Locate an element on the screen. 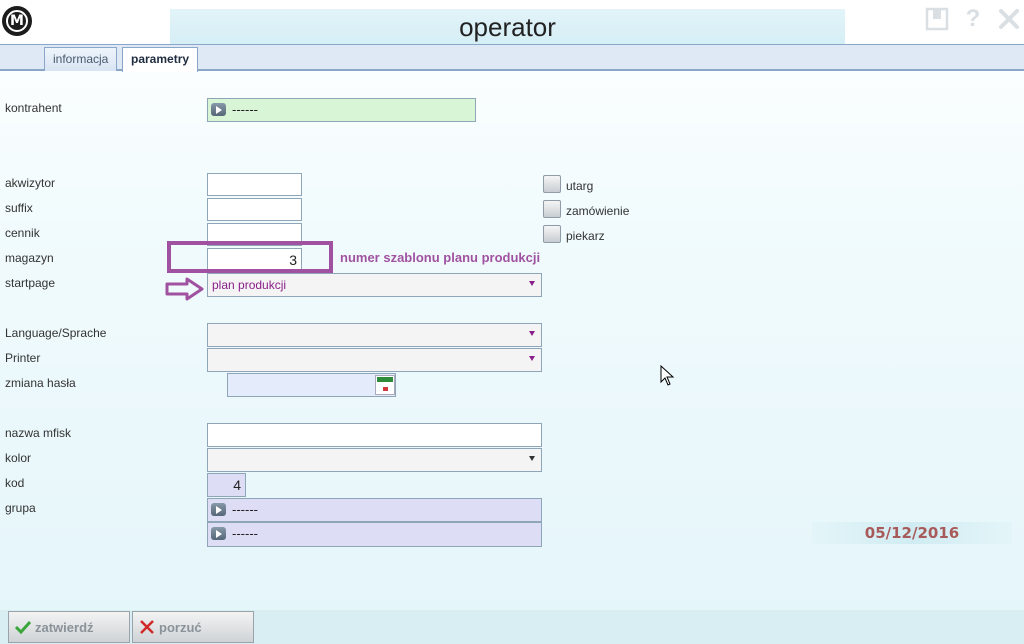 The height and width of the screenshot is (644, 1024). printer-select is located at coordinates (374, 360).